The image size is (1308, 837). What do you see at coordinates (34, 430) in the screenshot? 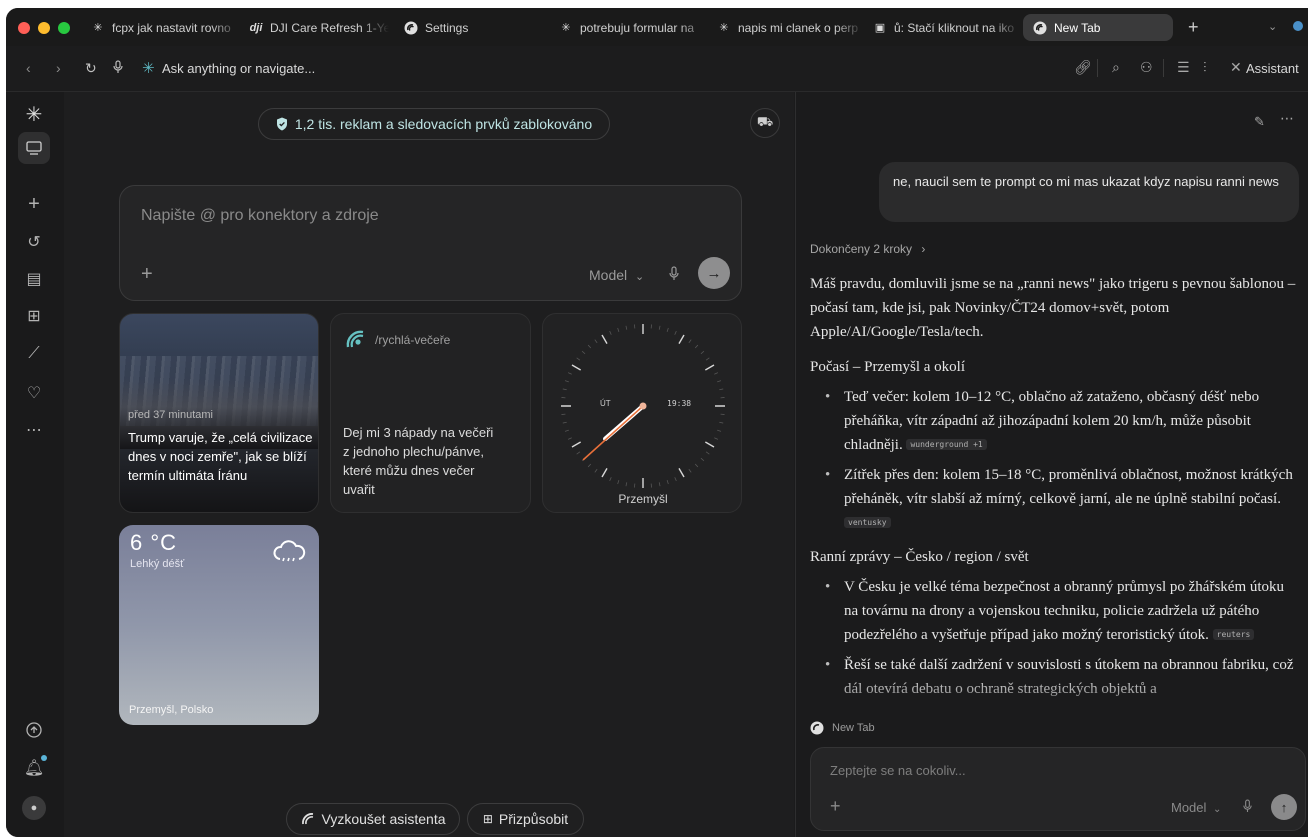
I see `more-dots-icon: ⋯` at bounding box center [34, 430].